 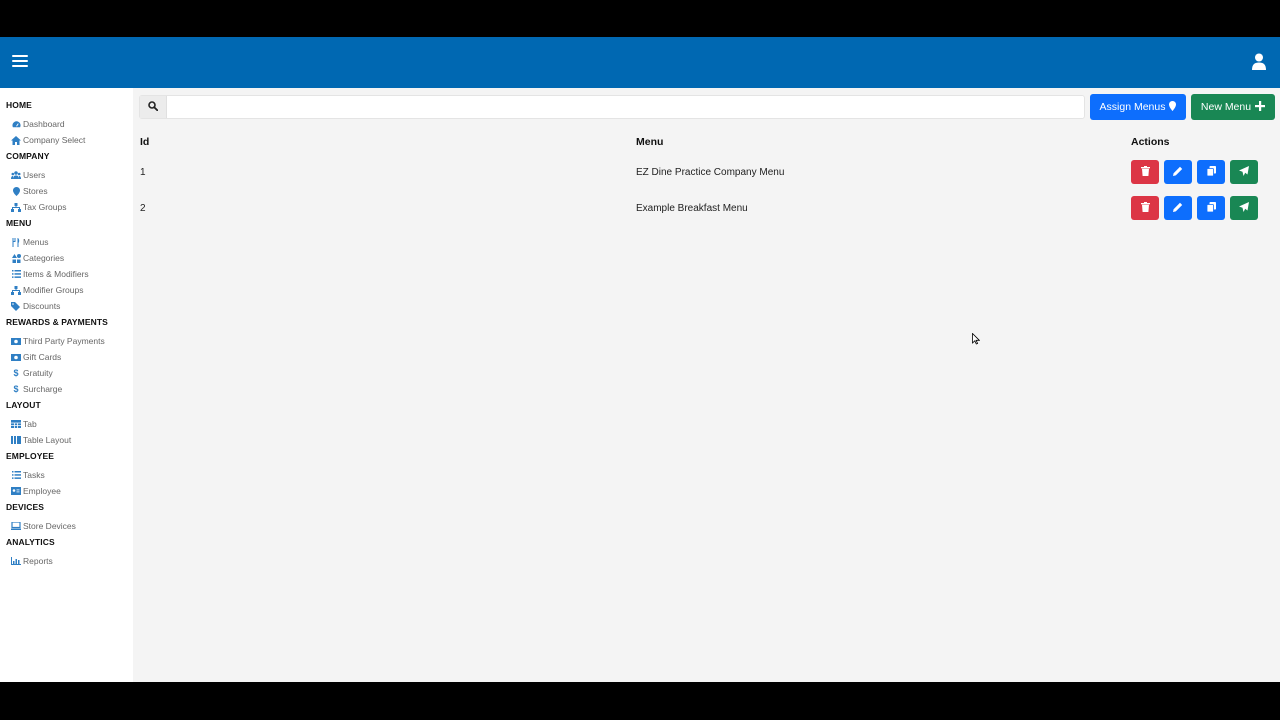 I want to click on sidebar-section-analytics: ANALYTICS, so click(x=30, y=542).